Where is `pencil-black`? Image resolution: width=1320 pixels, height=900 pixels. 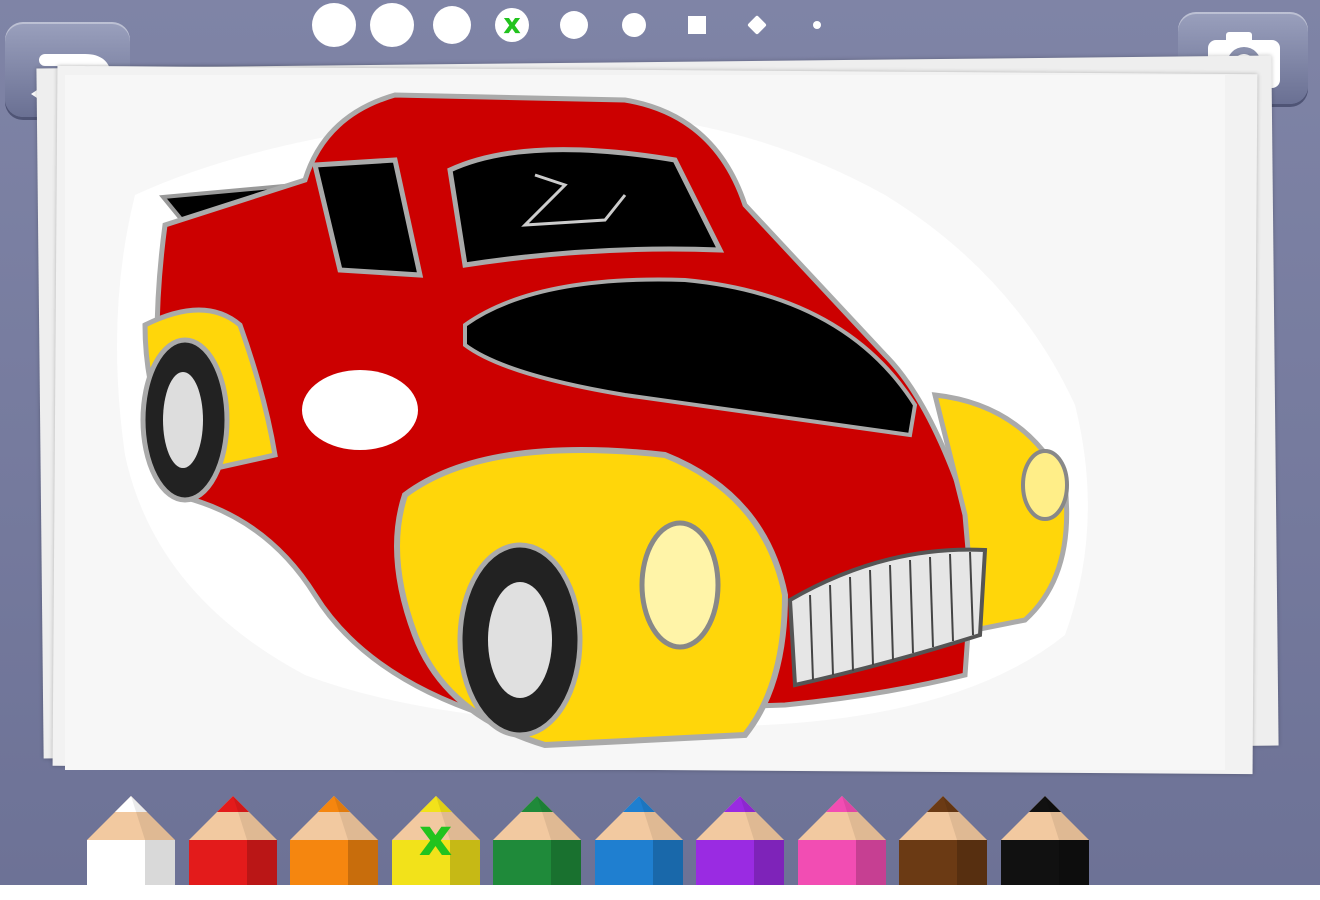 pencil-black is located at coordinates (1044, 838).